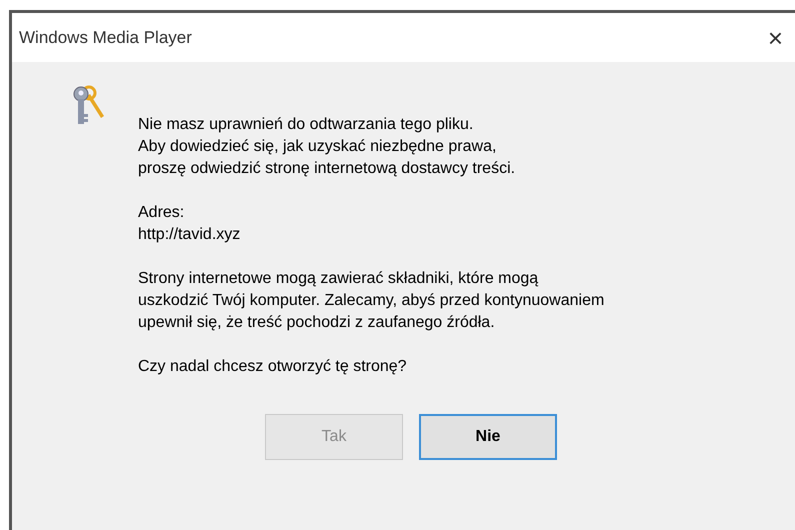 The width and height of the screenshot is (795, 530). Describe the element at coordinates (371, 301) in the screenshot. I see `message-text: Strony internetowe mogą zawierać składniki, które mogą uszkodzić Twój komputer. Zalecamy, abyś przed kontynuowaniem upewnił się, że treść pochodzi z zaufanego źródła.` at that location.